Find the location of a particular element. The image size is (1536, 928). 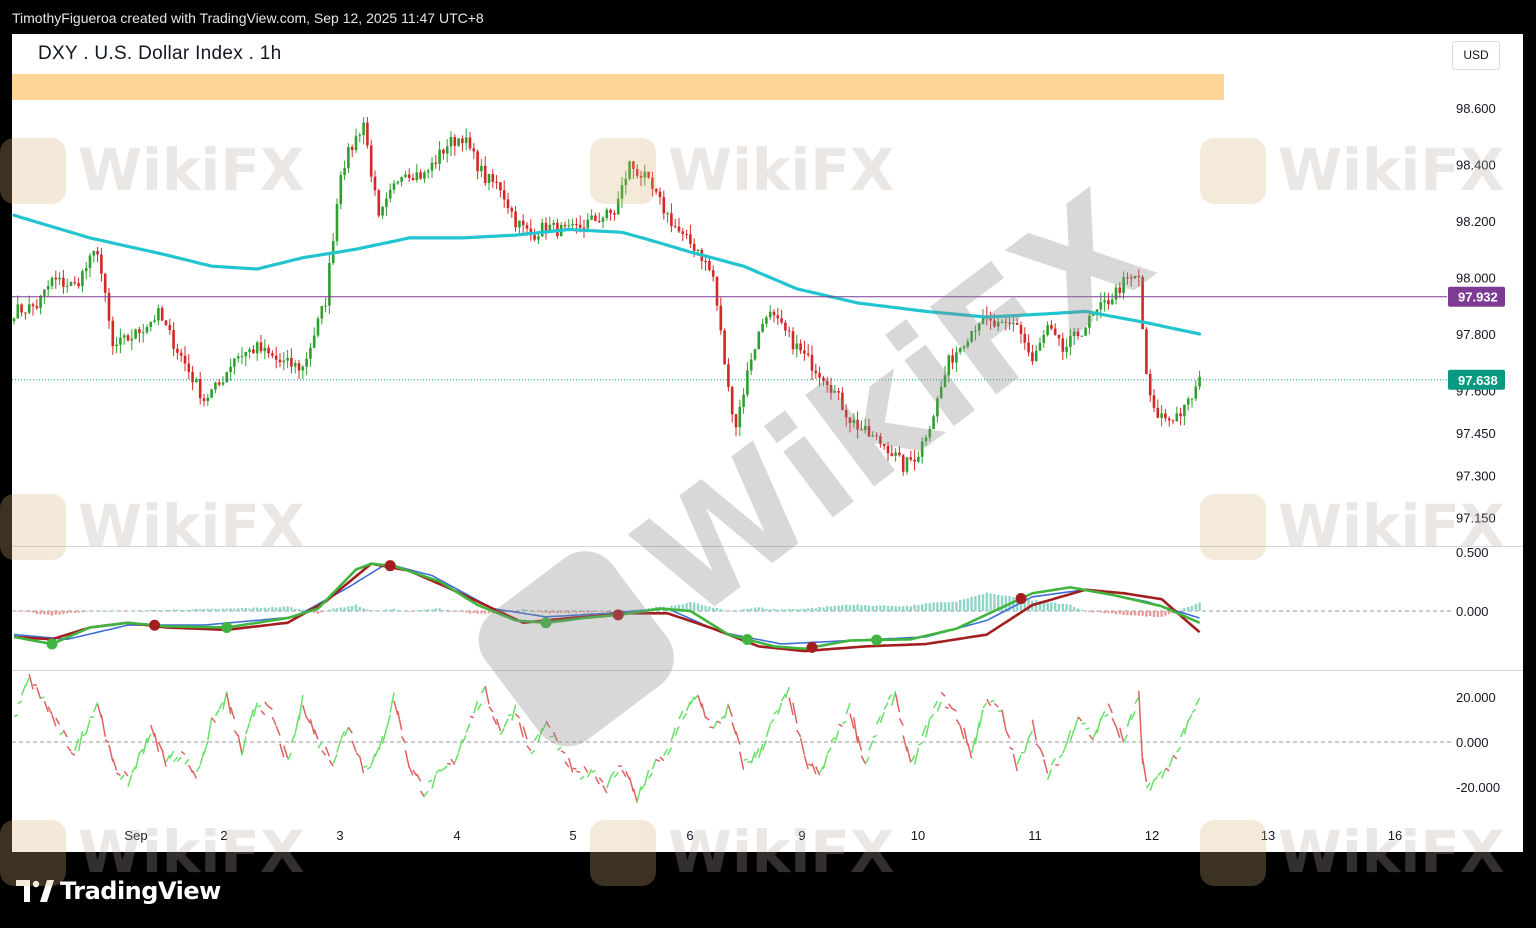

tradingview-logo: TradingView is located at coordinates (118, 891).